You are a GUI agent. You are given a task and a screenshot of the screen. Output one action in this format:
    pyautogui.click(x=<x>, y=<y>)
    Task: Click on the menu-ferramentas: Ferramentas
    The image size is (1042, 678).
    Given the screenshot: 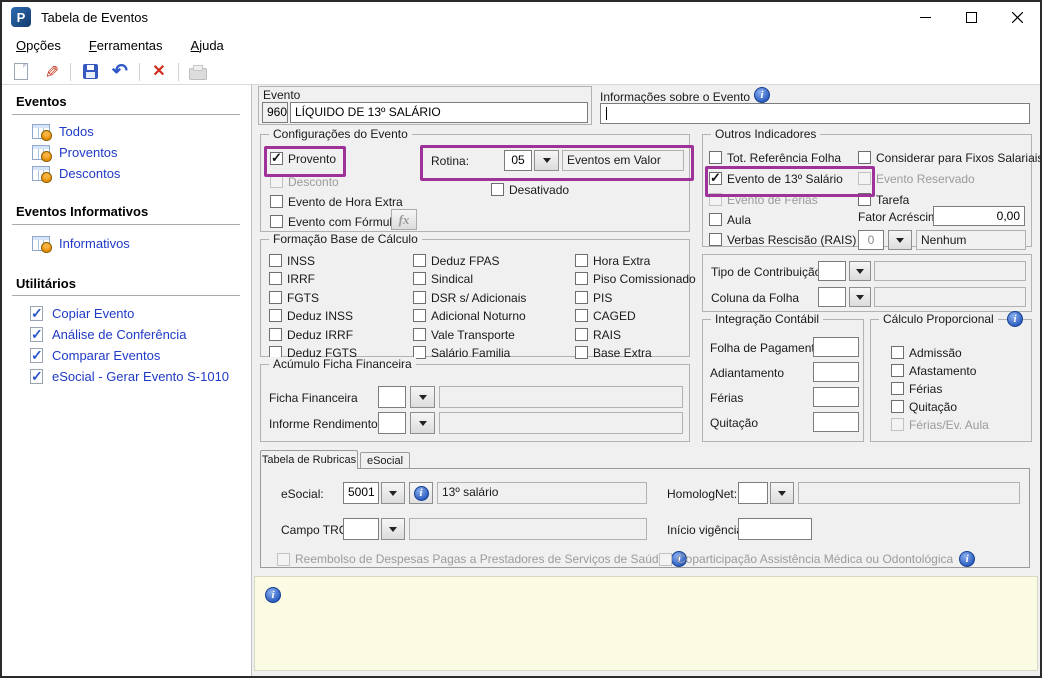 What is the action you would take?
    pyautogui.click(x=126, y=45)
    